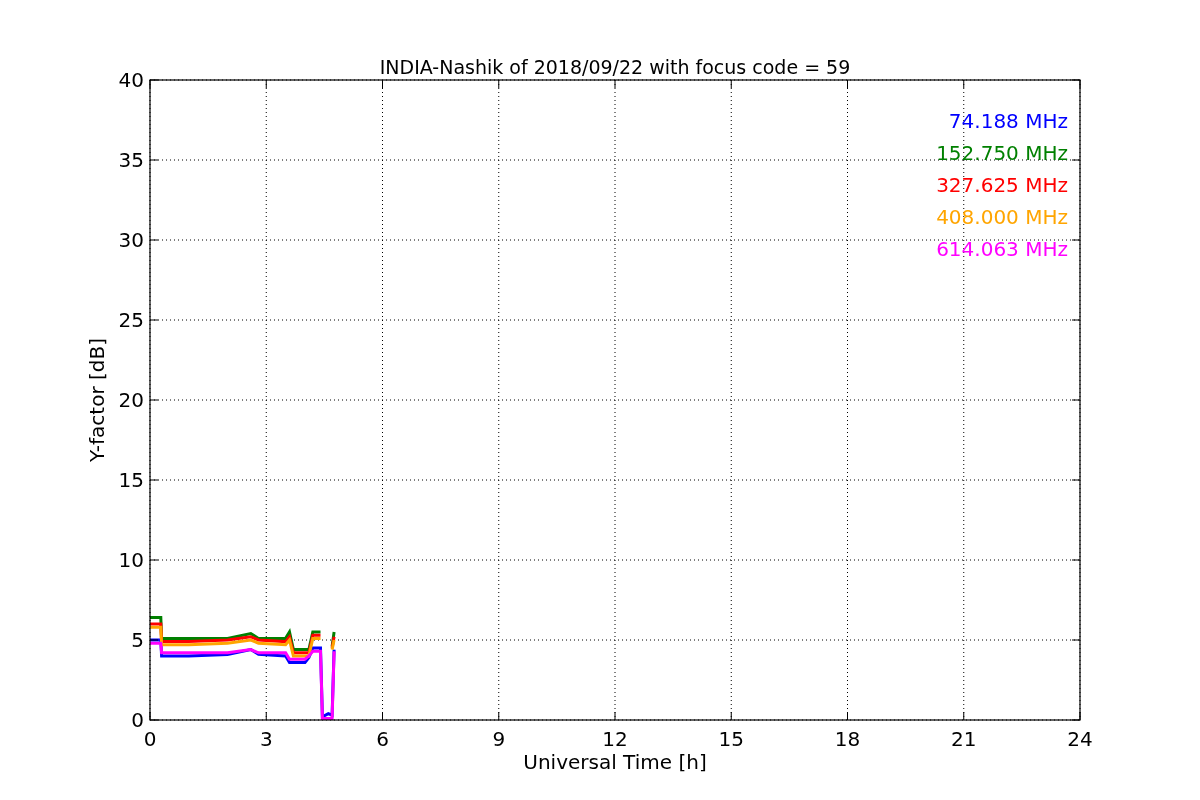  What do you see at coordinates (615, 739) in the screenshot?
I see `x-tick-label: 12` at bounding box center [615, 739].